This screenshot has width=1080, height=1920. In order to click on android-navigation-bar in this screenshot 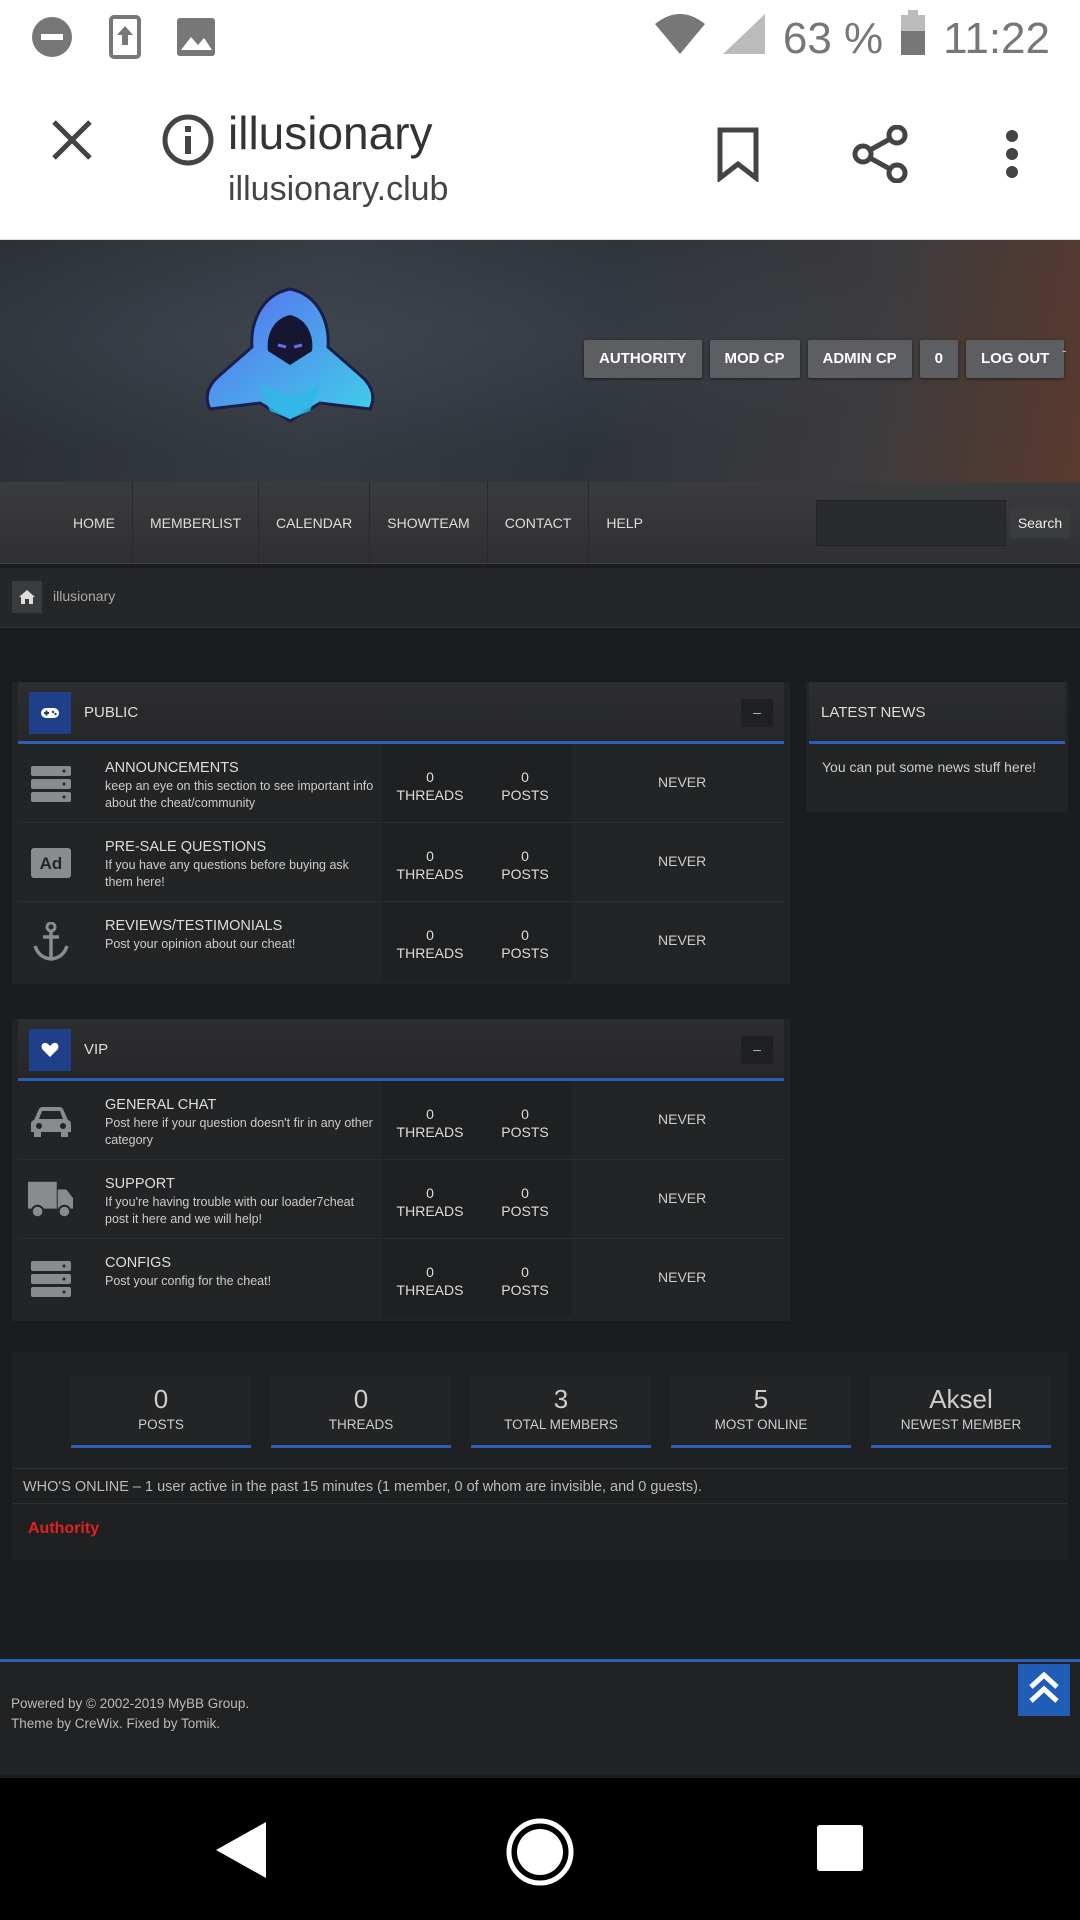, I will do `click(540, 1849)`.